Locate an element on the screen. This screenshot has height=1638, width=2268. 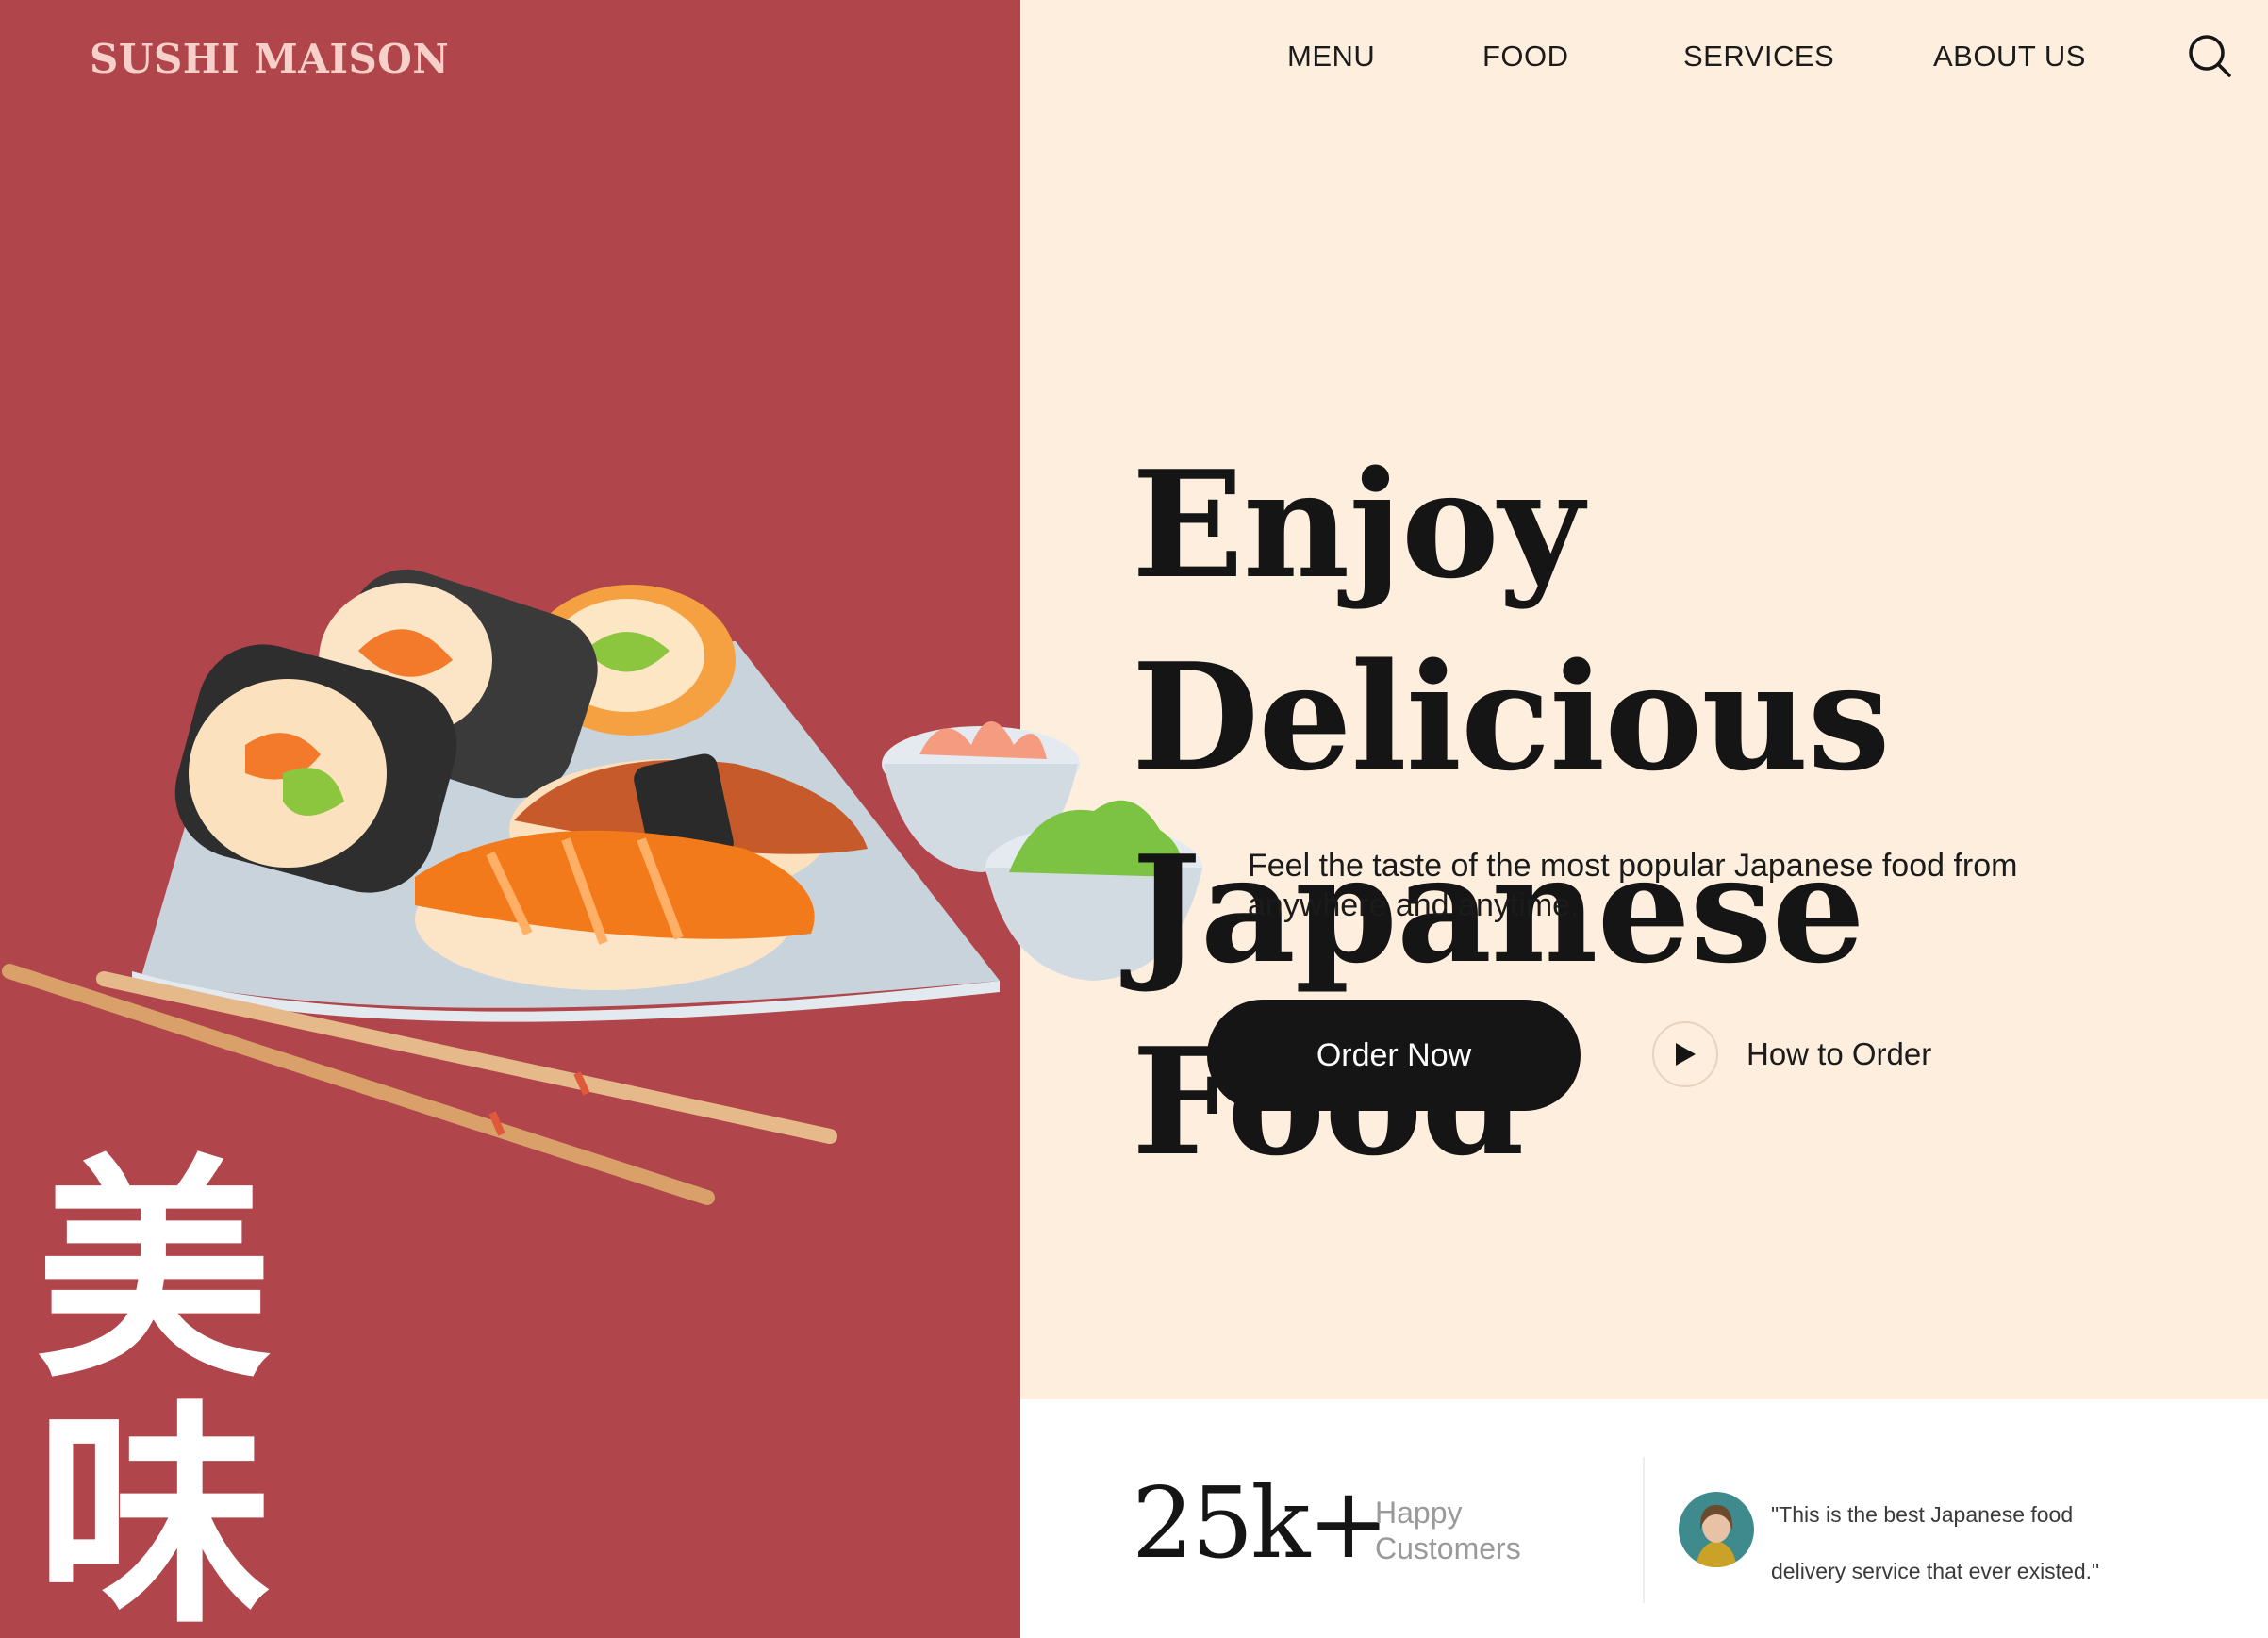
nav-about-us: ABOUT US is located at coordinates (2010, 57).